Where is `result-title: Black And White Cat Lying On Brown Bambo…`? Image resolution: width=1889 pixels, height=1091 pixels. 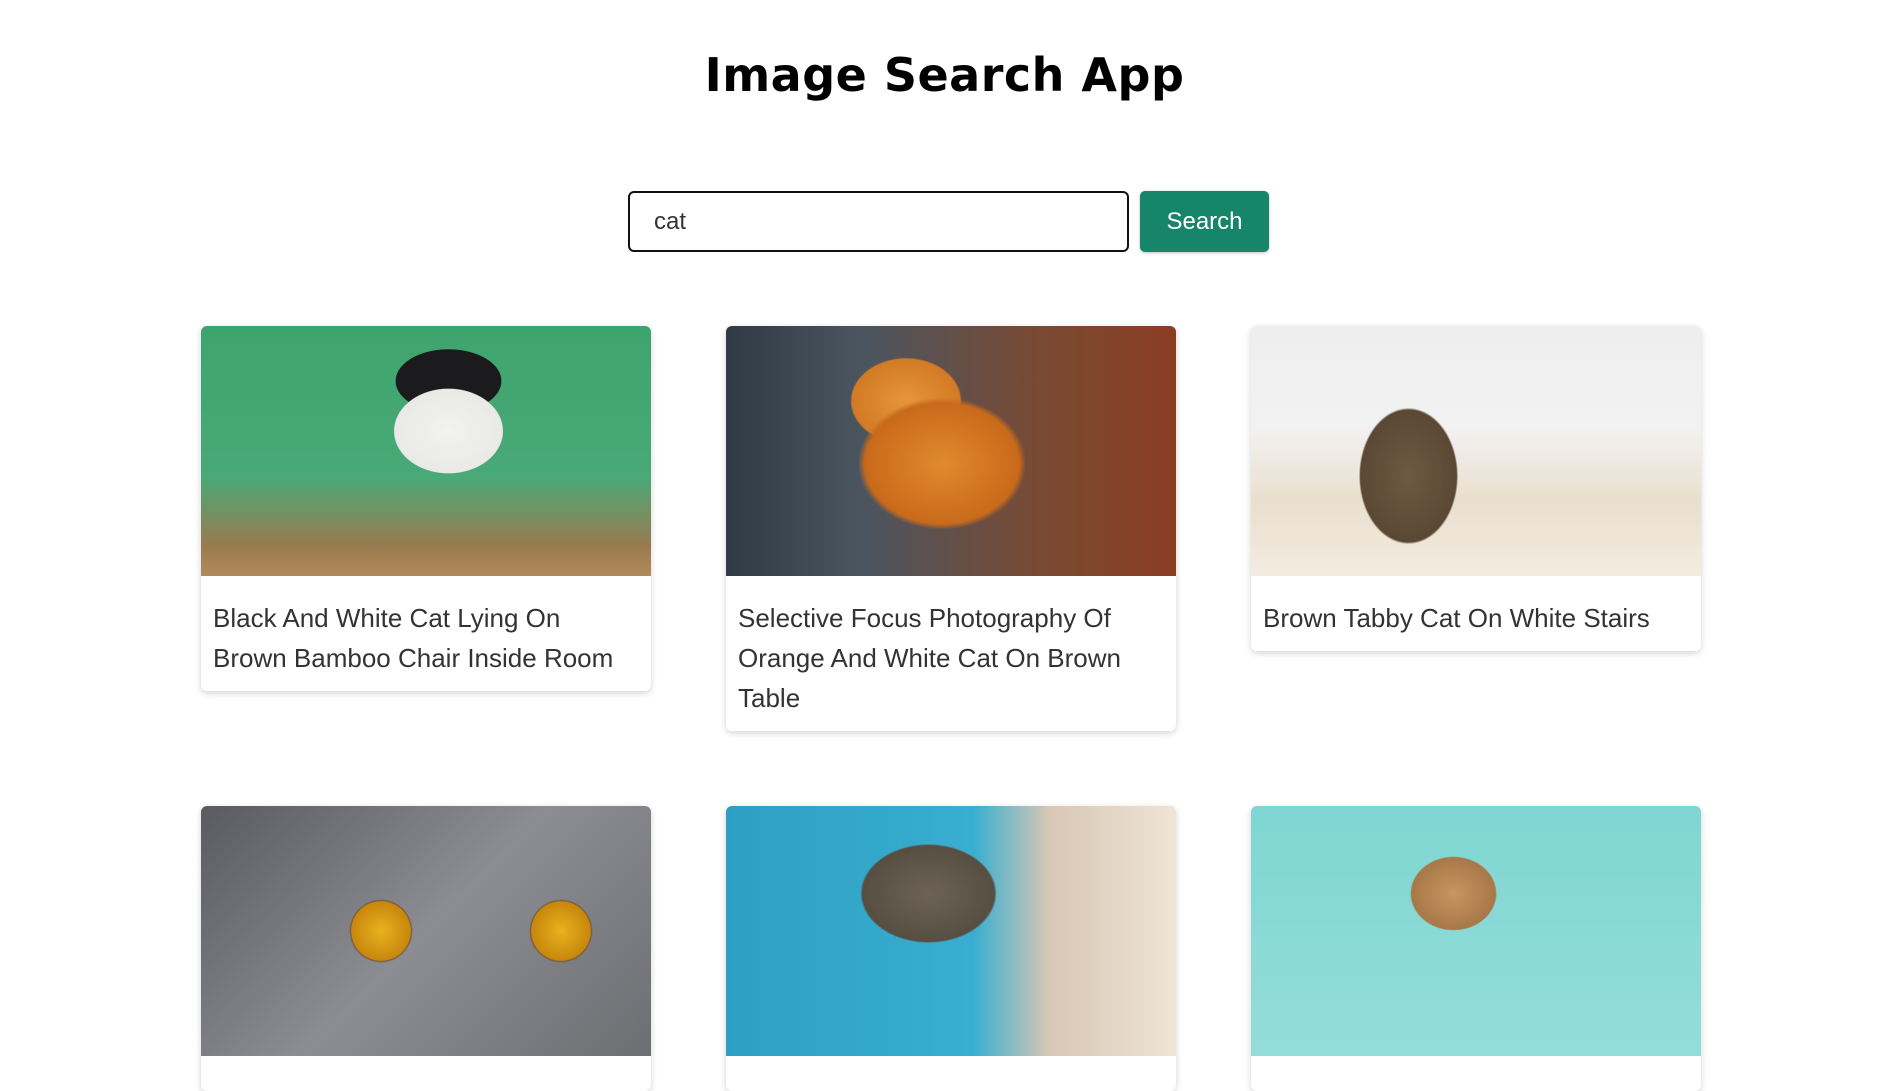 result-title: Black And White Cat Lying On Brown Bambo… is located at coordinates (413, 638).